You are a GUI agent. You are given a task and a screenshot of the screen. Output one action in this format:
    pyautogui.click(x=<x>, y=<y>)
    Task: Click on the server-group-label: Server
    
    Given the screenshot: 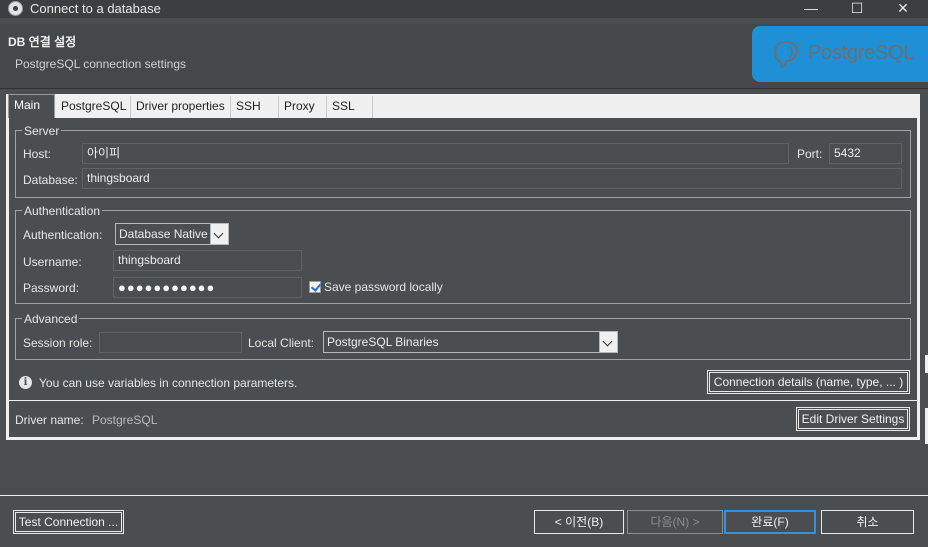 What is the action you would take?
    pyautogui.click(x=42, y=131)
    